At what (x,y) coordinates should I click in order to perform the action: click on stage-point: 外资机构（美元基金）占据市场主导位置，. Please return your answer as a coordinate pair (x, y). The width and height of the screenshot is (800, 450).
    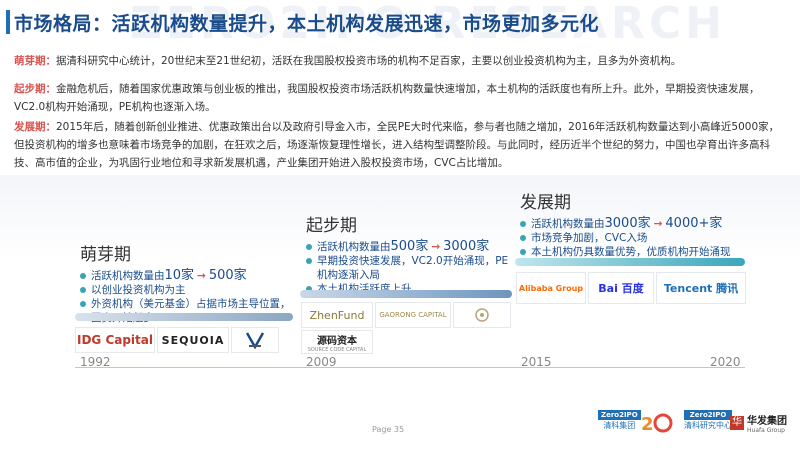
    Looking at the image, I should click on (185, 304).